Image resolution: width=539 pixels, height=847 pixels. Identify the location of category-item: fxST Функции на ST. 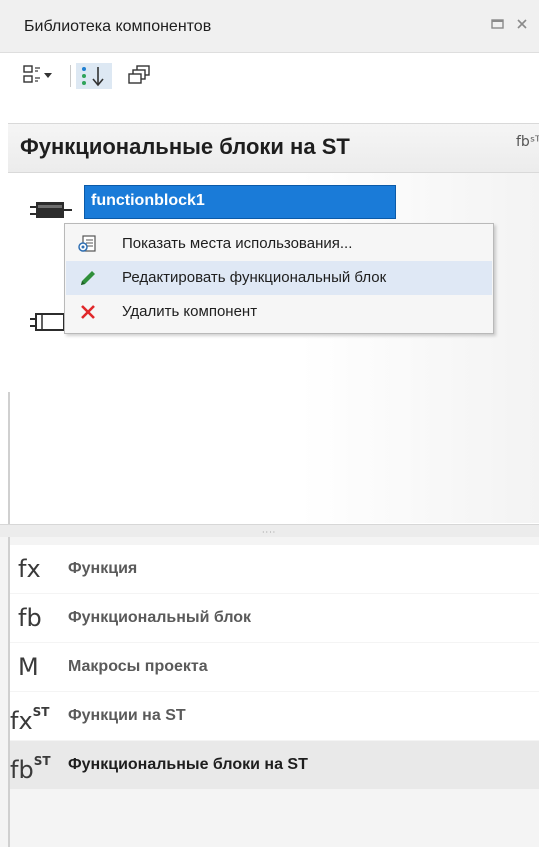
(274, 716).